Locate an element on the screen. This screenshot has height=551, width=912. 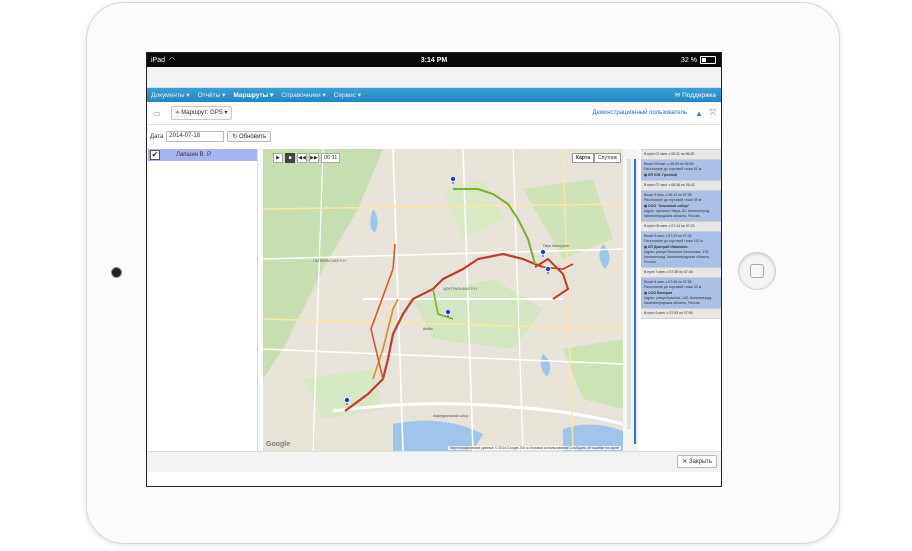
date-label: Дата is located at coordinates (157, 136).